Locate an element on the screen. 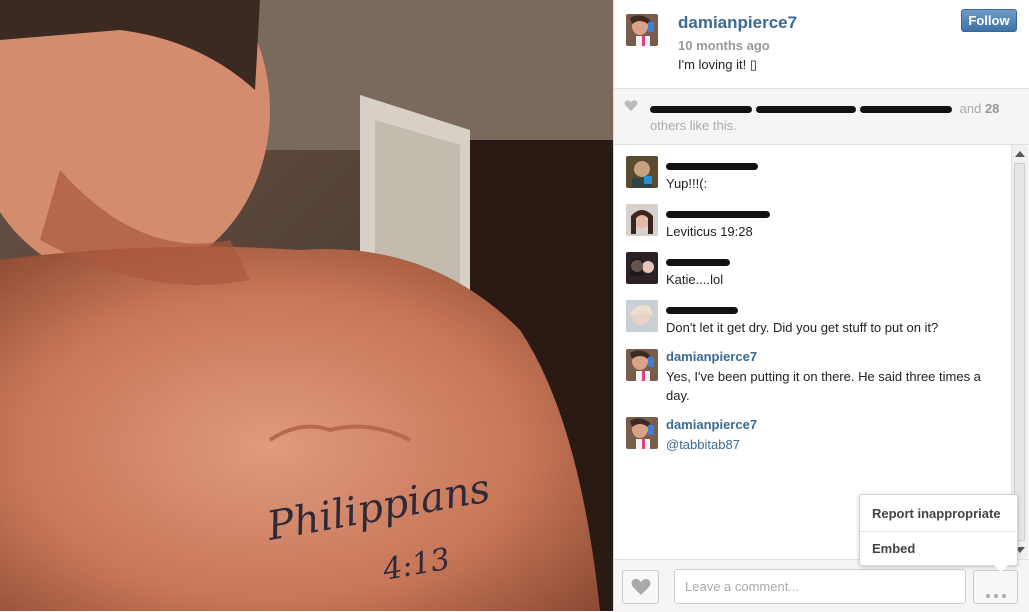  more-dots-icon is located at coordinates (996, 594).